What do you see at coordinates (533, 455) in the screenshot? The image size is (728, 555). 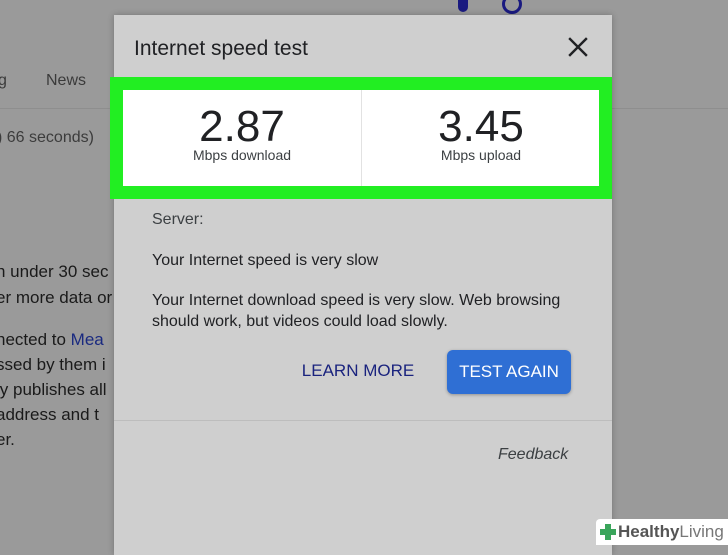 I see `feedback-link: Feedback` at bounding box center [533, 455].